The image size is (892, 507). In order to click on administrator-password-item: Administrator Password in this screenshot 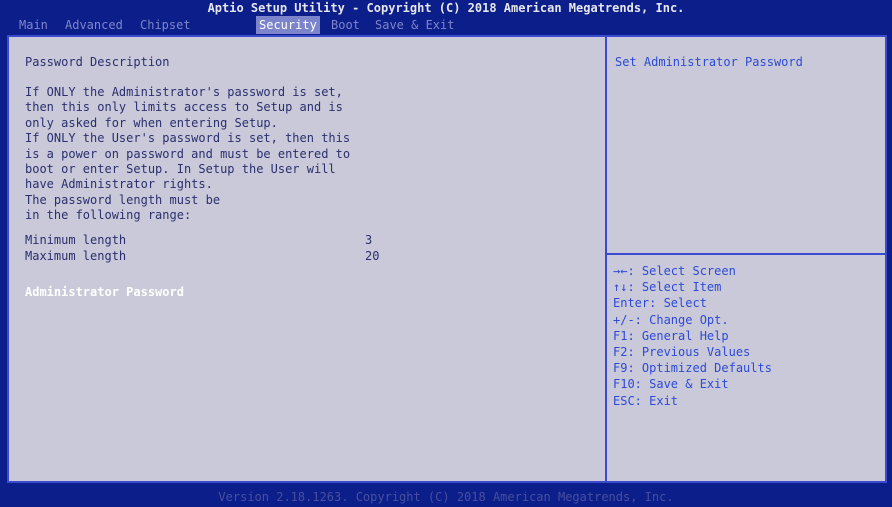, I will do `click(104, 292)`.